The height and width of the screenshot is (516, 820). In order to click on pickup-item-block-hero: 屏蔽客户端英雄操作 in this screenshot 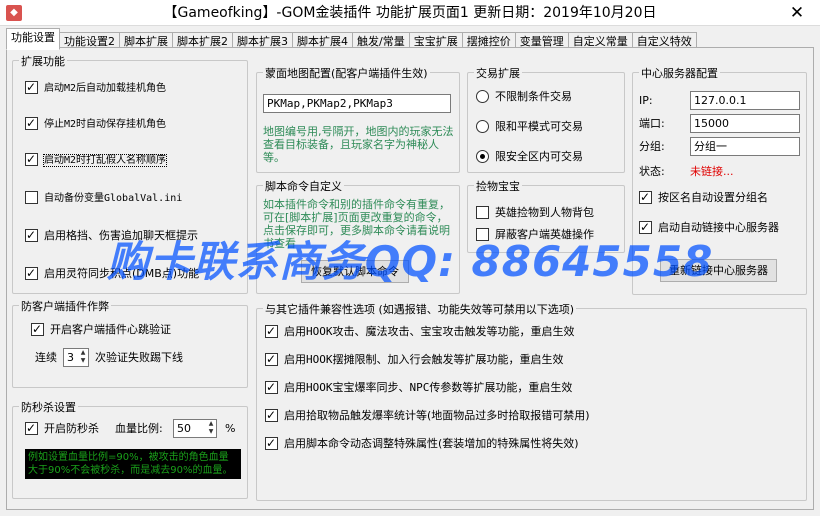, I will do `click(535, 235)`.